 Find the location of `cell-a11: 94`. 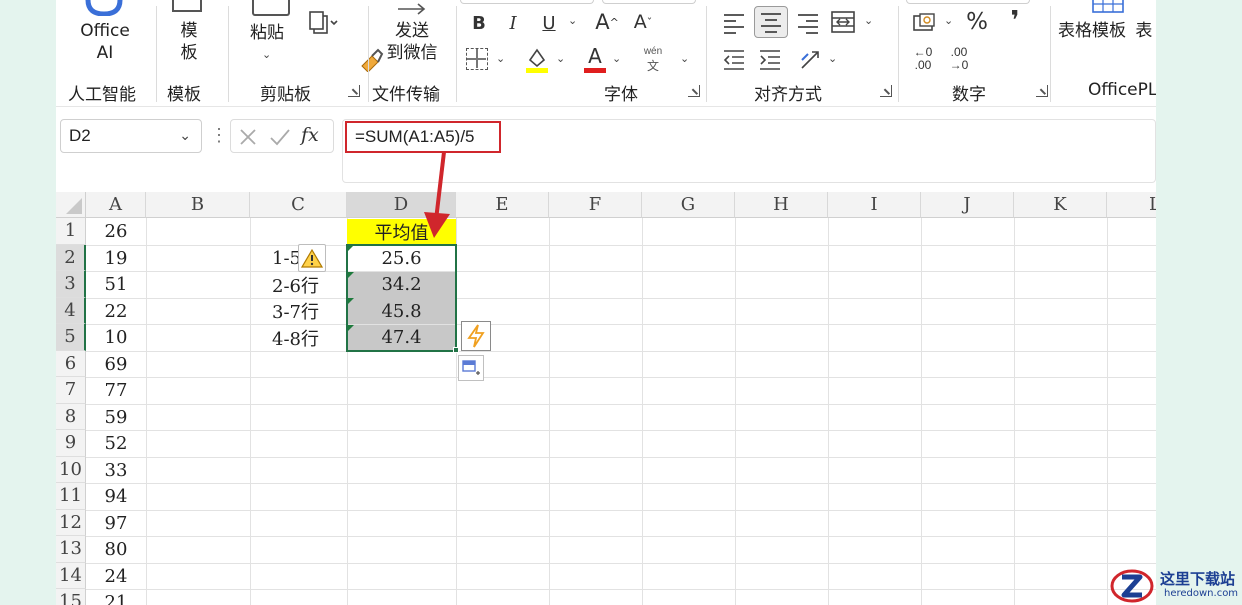

cell-a11: 94 is located at coordinates (116, 497).